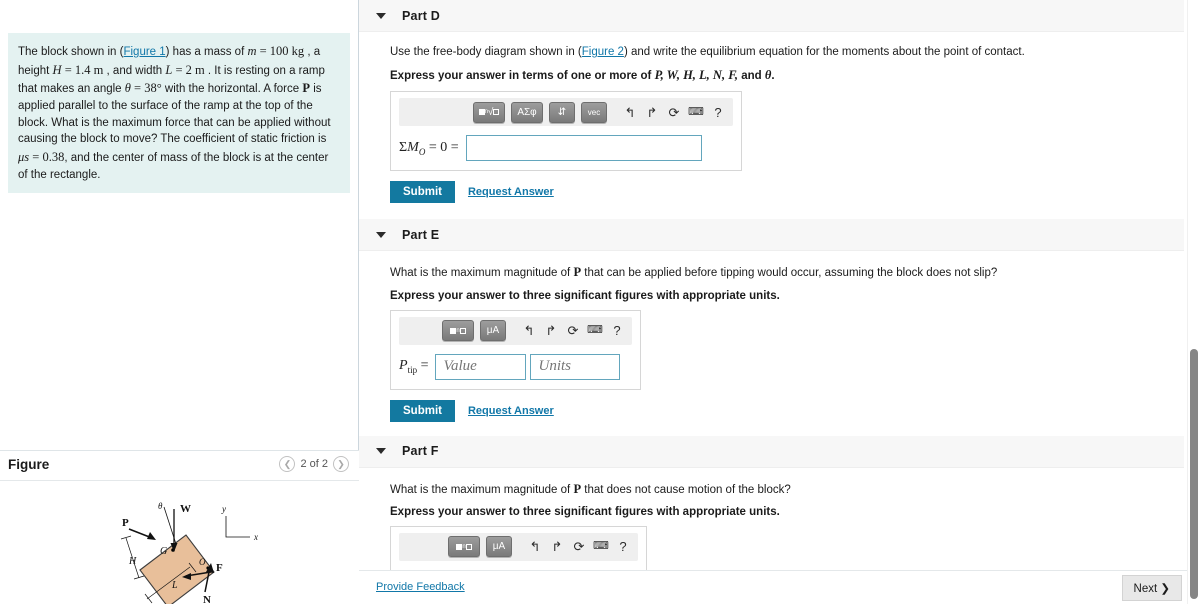 This screenshot has width=1200, height=604. Describe the element at coordinates (160, 506) in the screenshot. I see `label-theta: θ` at that location.